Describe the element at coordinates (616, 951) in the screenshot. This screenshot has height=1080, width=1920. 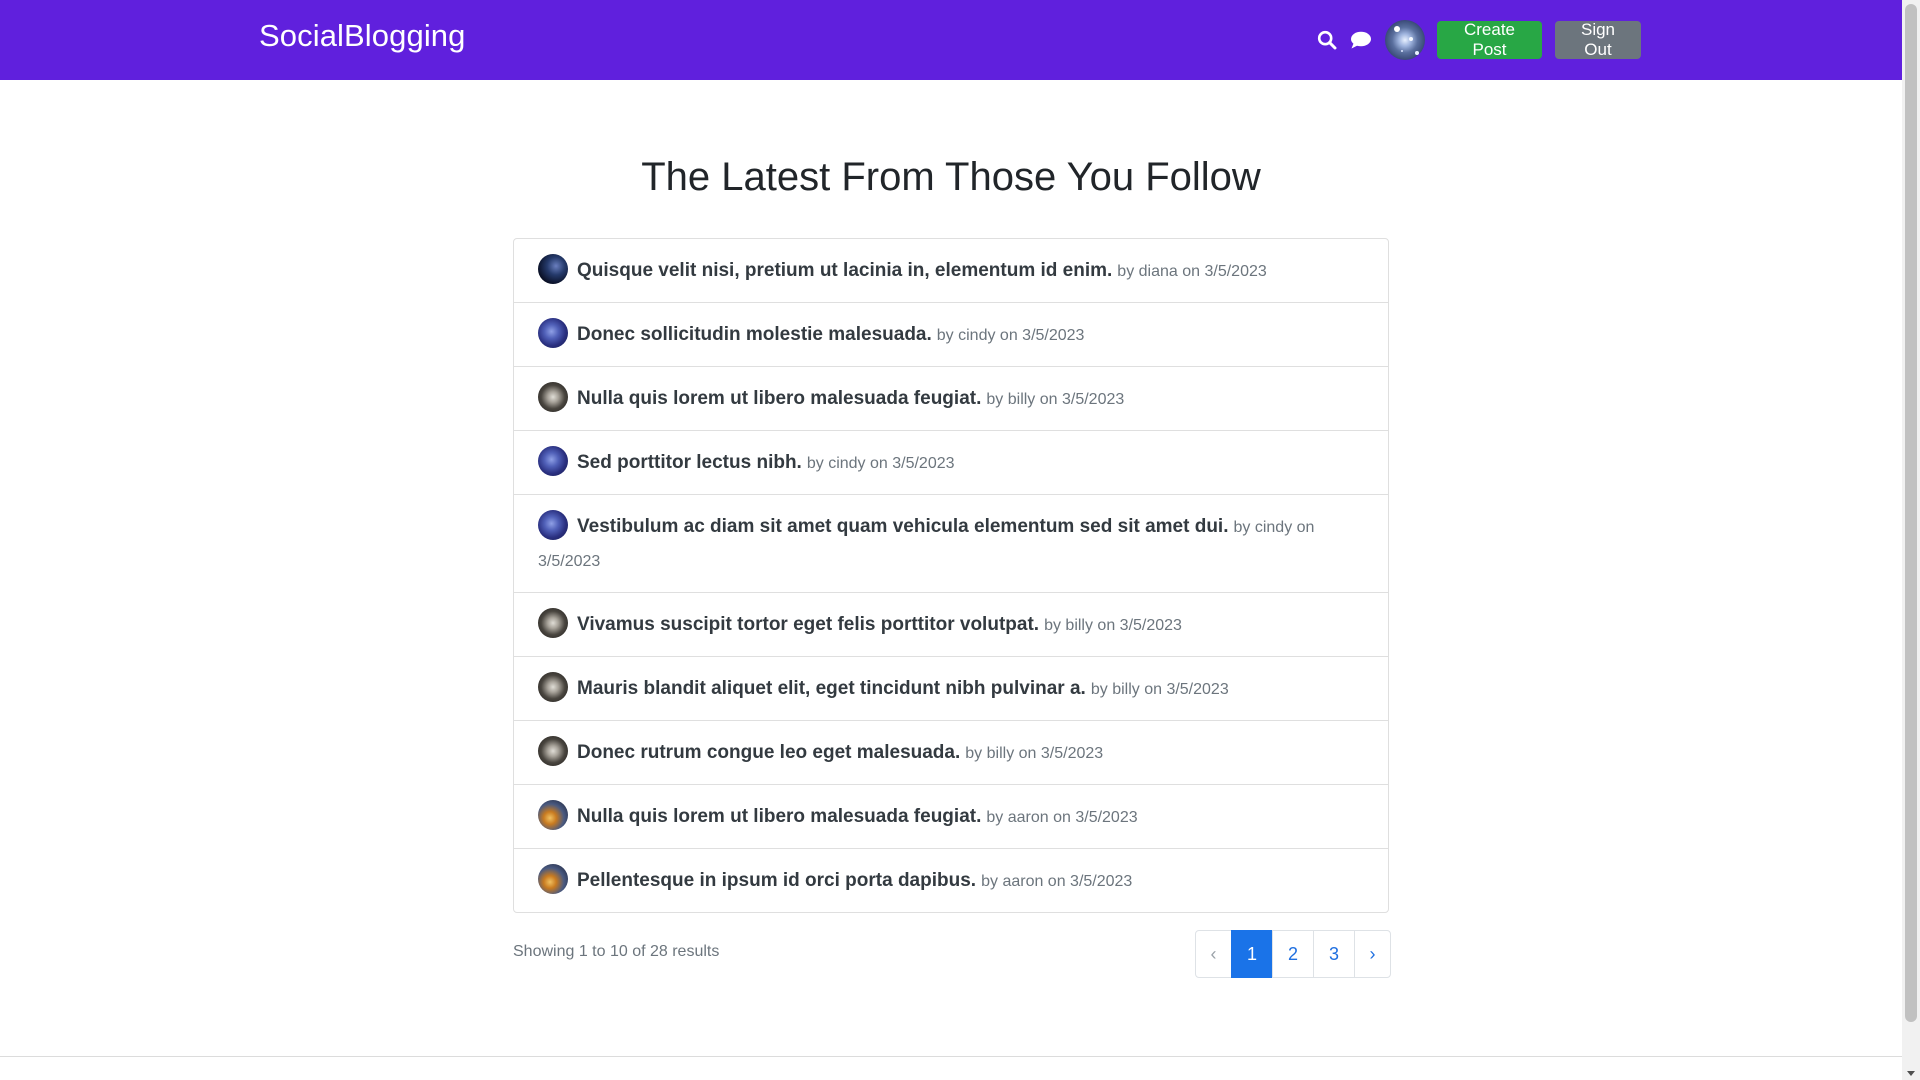
I see `results-summary: Showing 1 to 10 of 28 results` at that location.